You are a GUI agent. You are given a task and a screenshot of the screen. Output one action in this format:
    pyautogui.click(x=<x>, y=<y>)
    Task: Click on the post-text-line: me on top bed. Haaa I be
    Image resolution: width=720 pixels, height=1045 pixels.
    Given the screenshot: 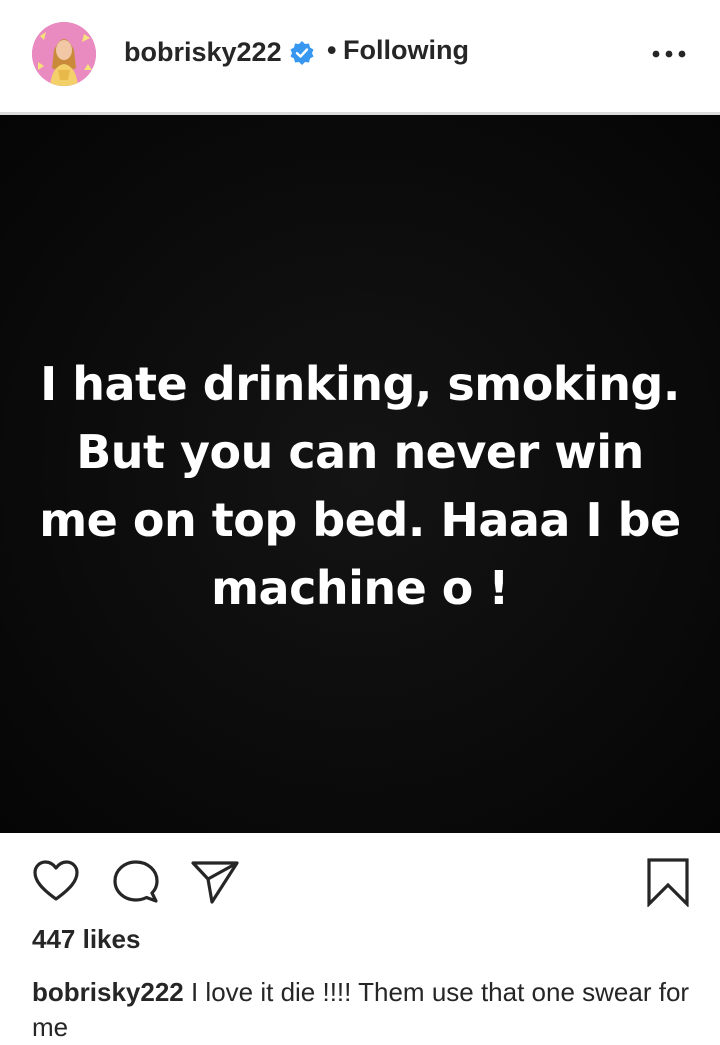 What is the action you would take?
    pyautogui.click(x=360, y=520)
    